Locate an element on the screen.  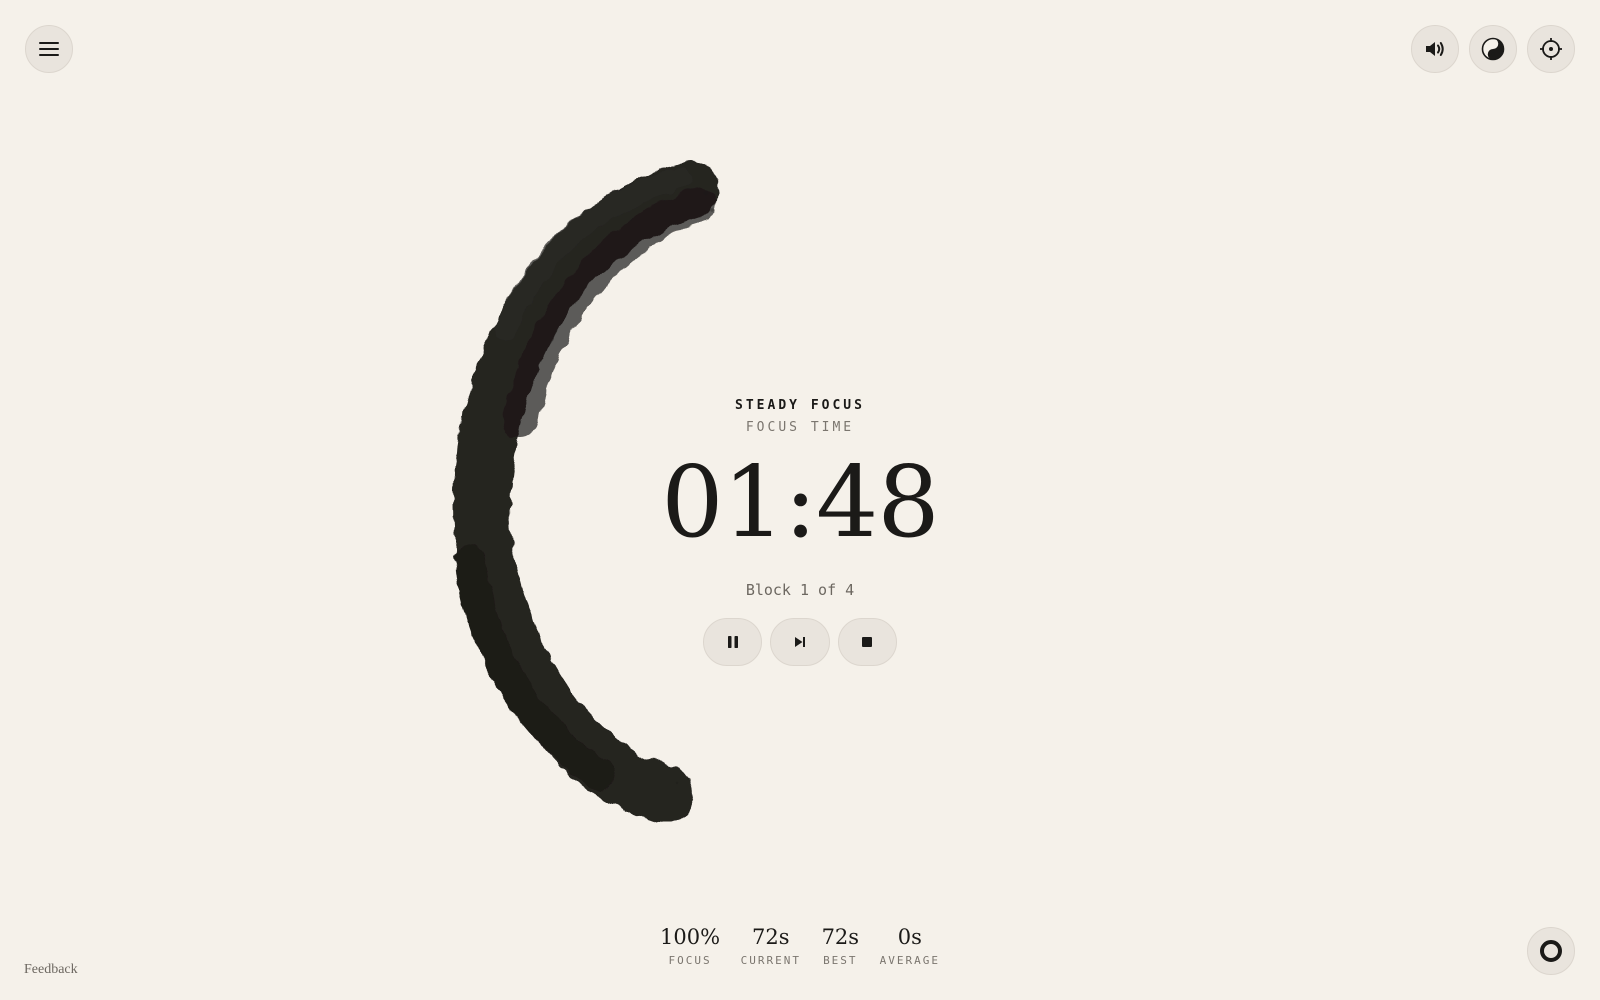
stop-icon is located at coordinates (867, 642).